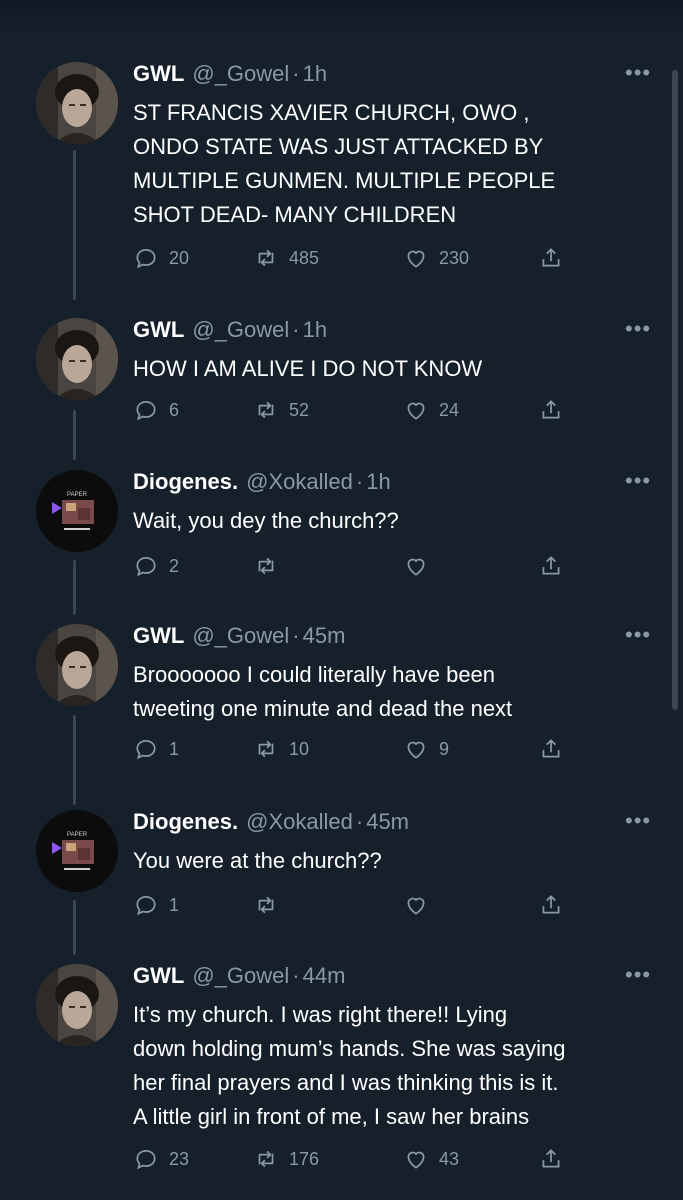  What do you see at coordinates (436, 258) in the screenshot?
I see `like-button: 230` at bounding box center [436, 258].